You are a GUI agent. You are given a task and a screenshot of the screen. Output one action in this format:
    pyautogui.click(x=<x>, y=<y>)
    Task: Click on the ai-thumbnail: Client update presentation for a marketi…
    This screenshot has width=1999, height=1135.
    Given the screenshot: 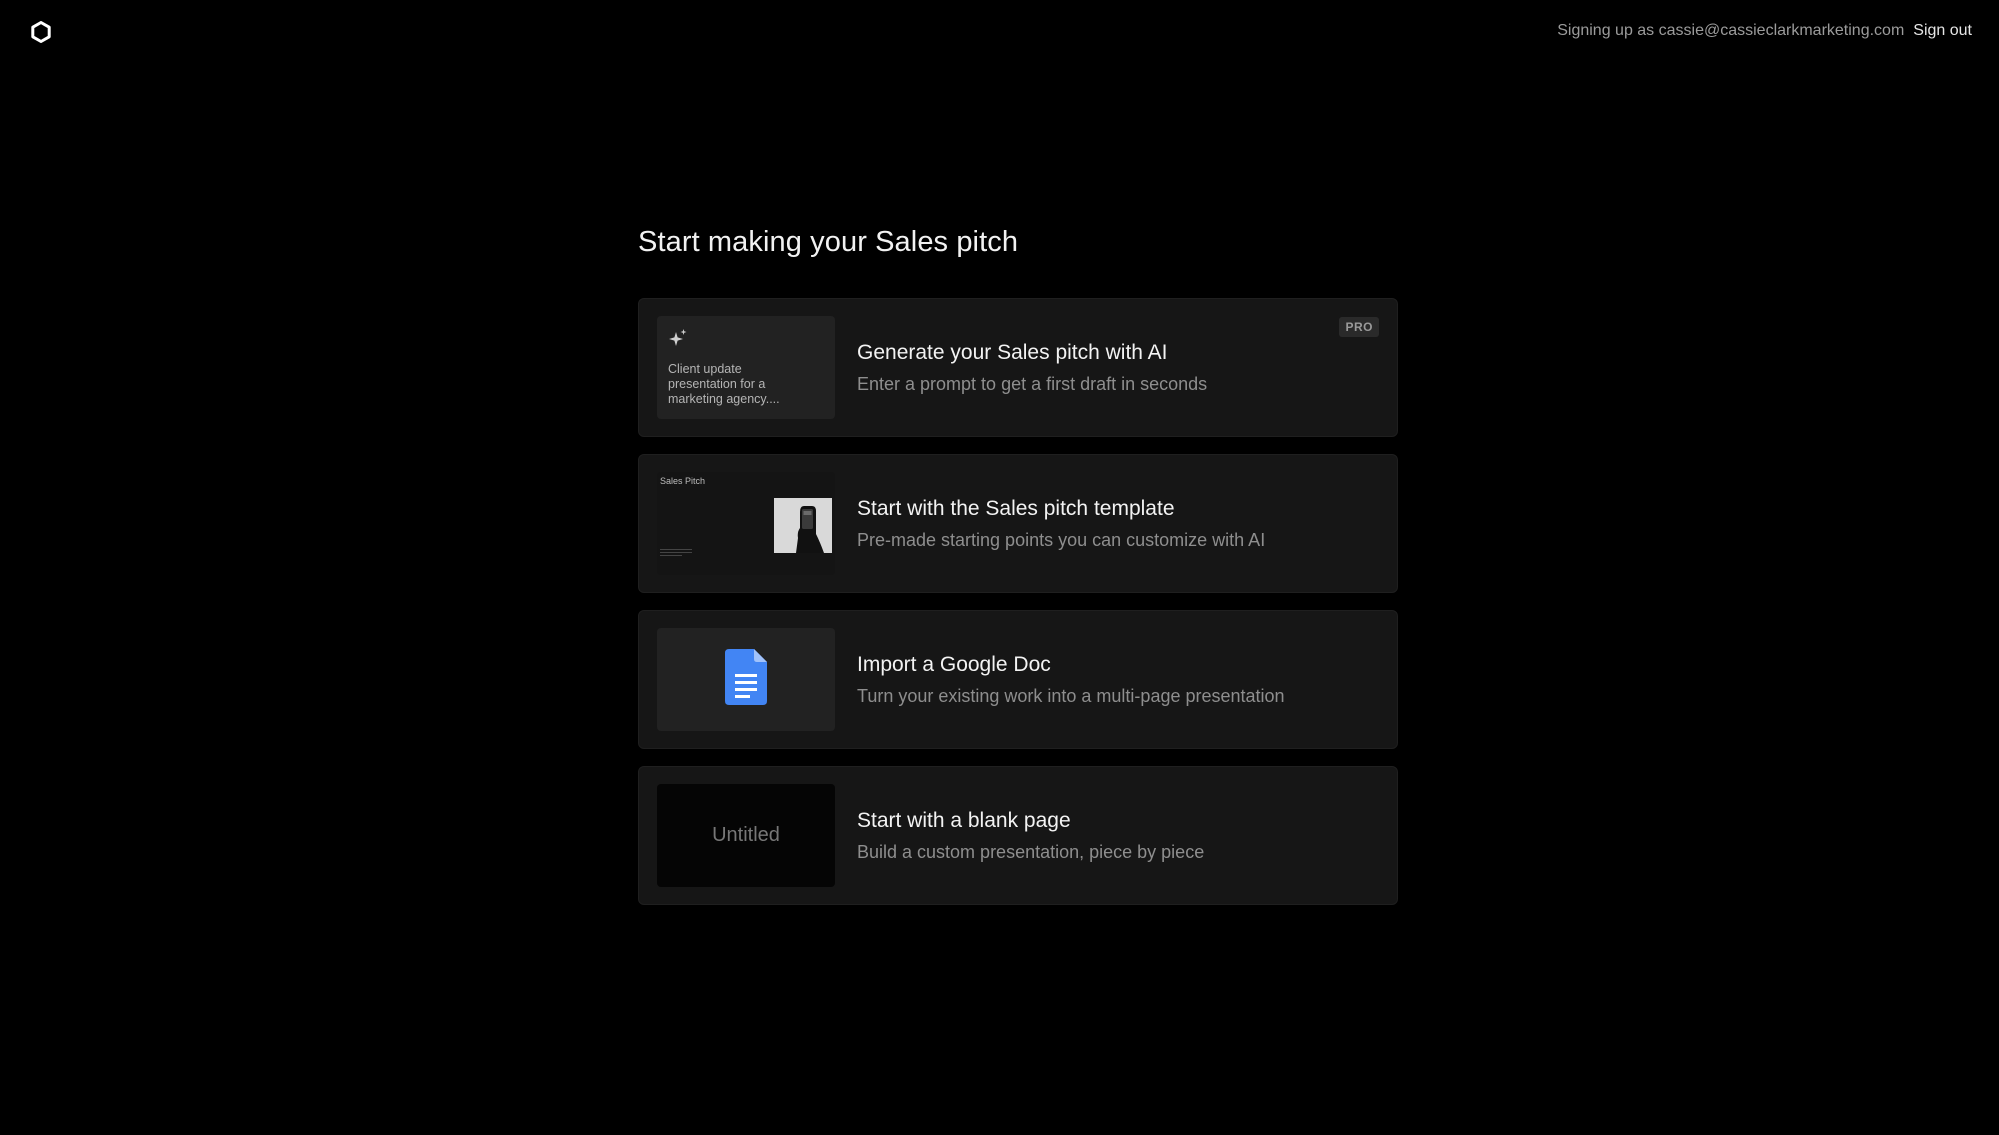 What is the action you would take?
    pyautogui.click(x=746, y=367)
    